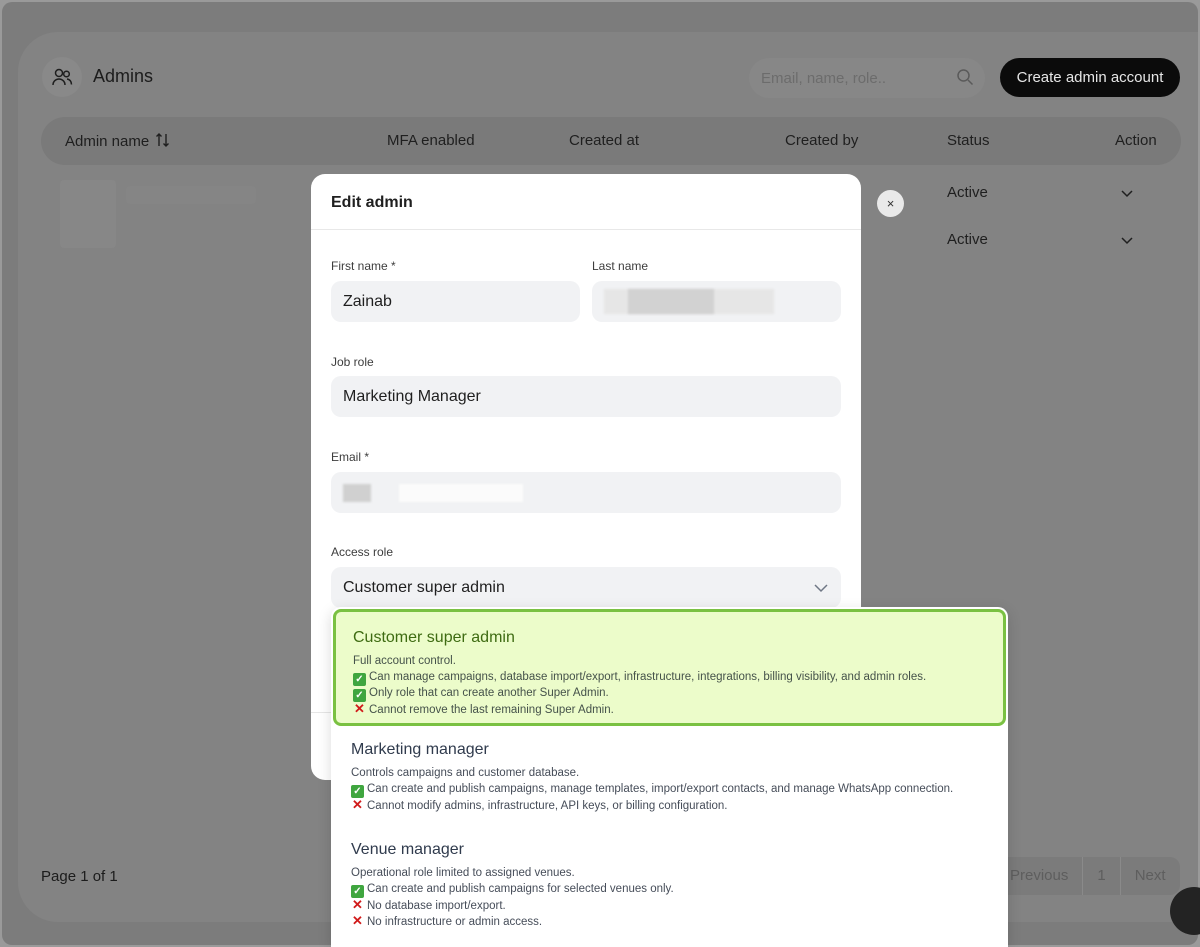 The height and width of the screenshot is (947, 1200). I want to click on access-role-value: Customer super admin, so click(424, 587).